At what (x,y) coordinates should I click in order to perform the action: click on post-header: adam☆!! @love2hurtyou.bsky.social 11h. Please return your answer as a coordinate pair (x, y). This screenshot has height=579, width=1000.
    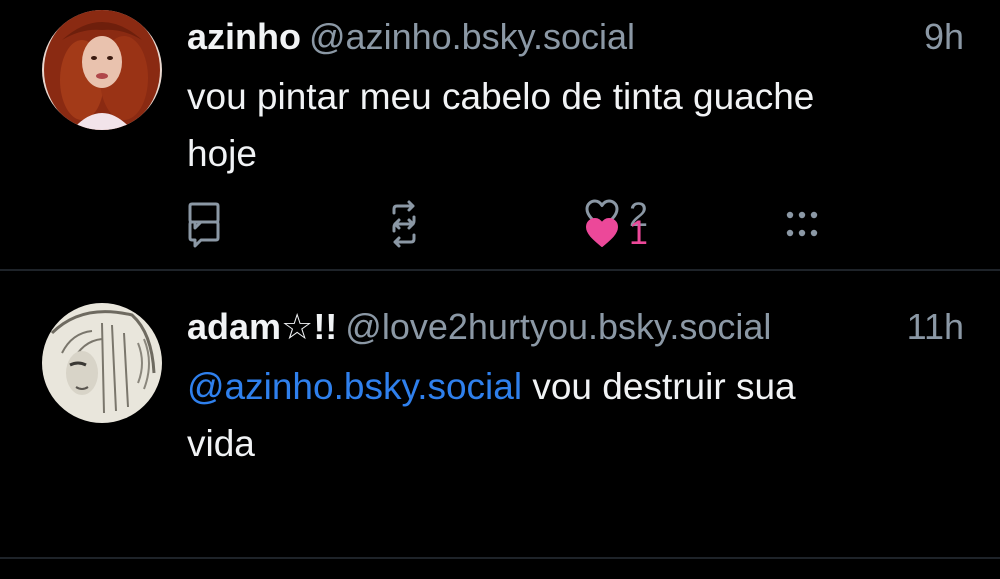
    Looking at the image, I should click on (575, 327).